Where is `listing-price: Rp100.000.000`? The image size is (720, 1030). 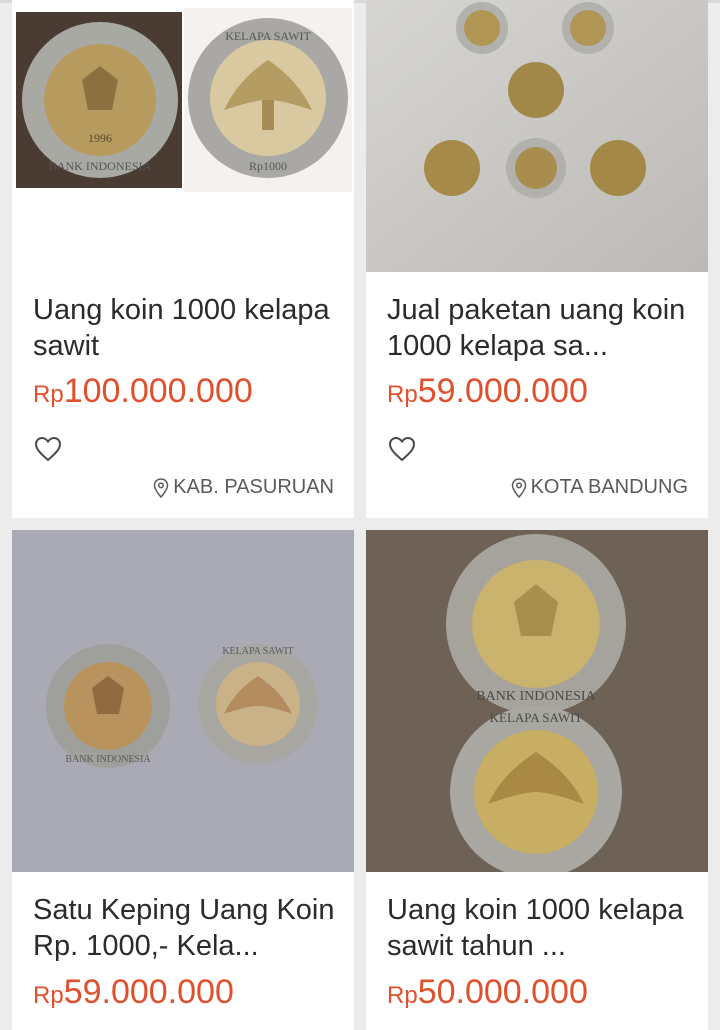
listing-price: Rp100.000.000 is located at coordinates (143, 391).